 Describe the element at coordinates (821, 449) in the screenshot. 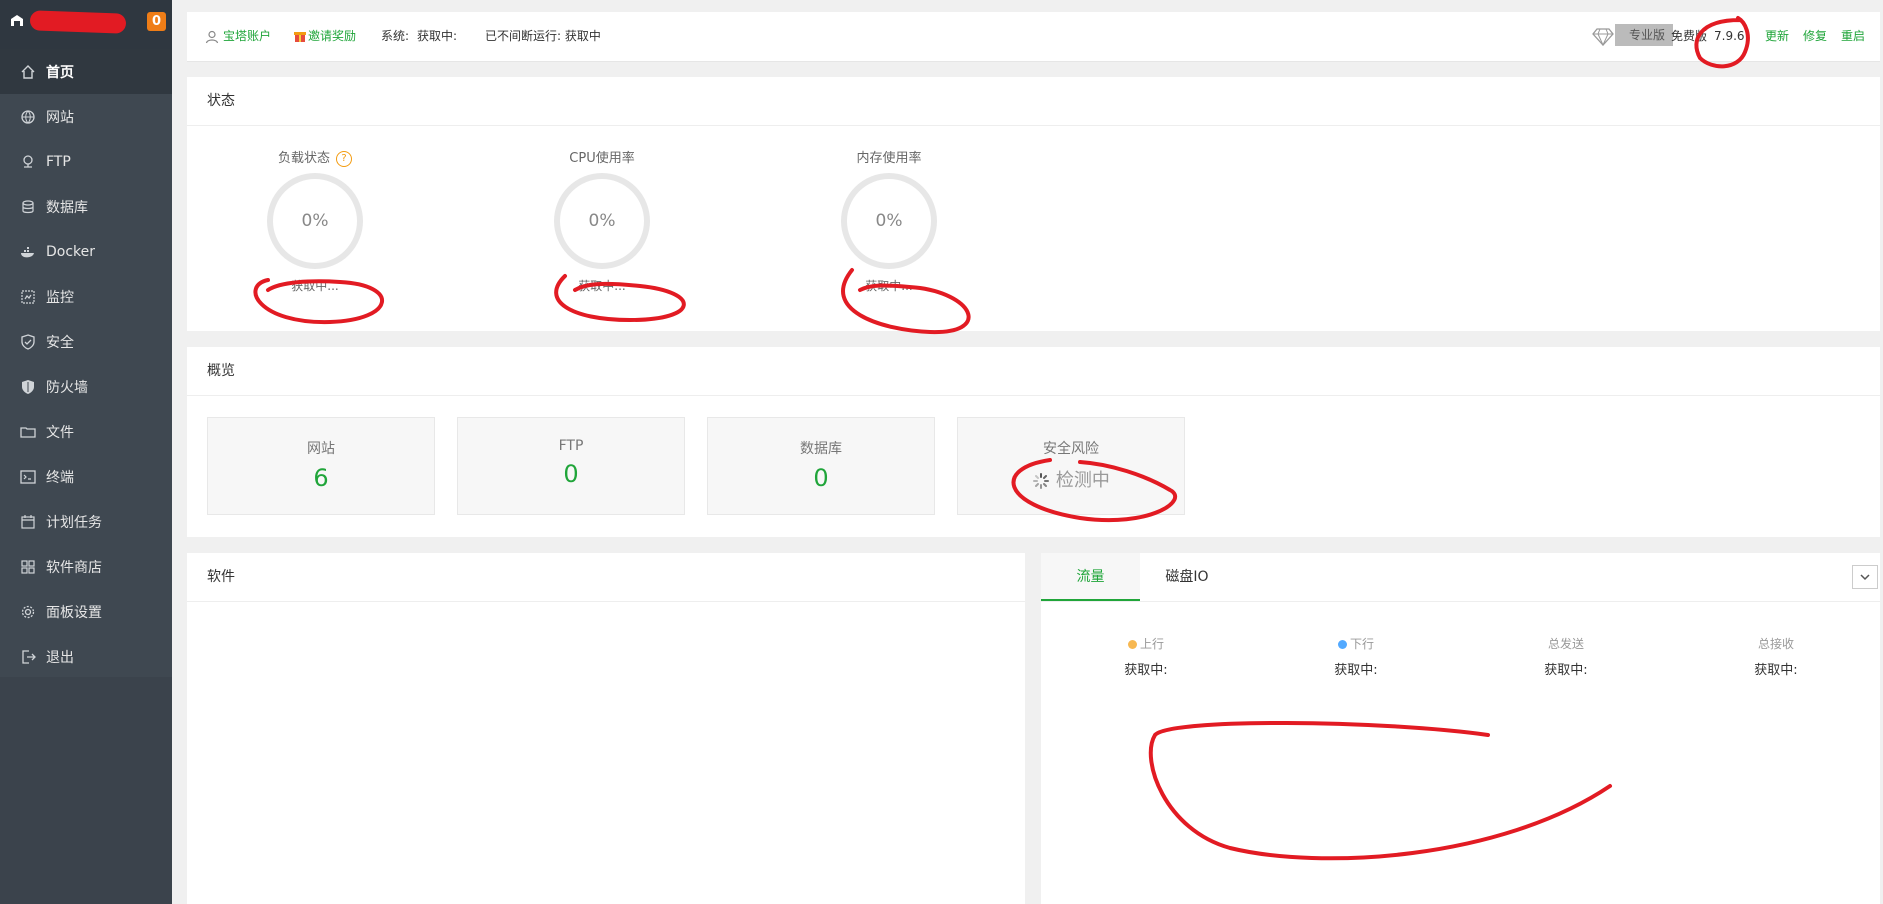

I see `card-label: 数据库` at that location.